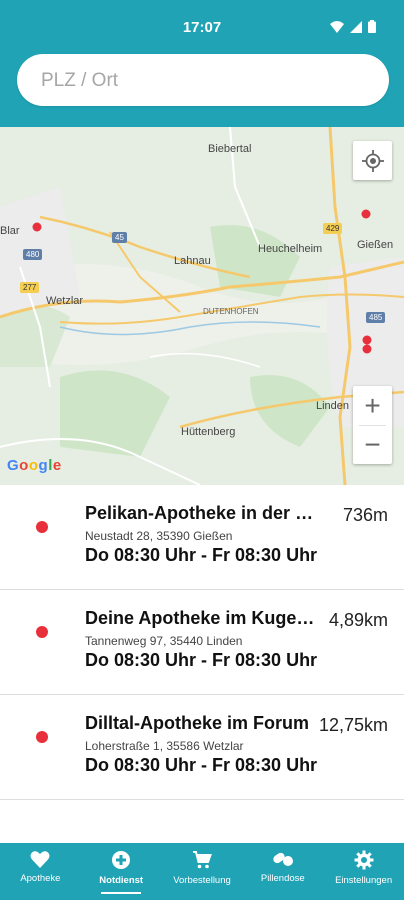 The image size is (404, 900). Describe the element at coordinates (121, 871) in the screenshot. I see `nav-item-notdienst: Notdienst` at that location.